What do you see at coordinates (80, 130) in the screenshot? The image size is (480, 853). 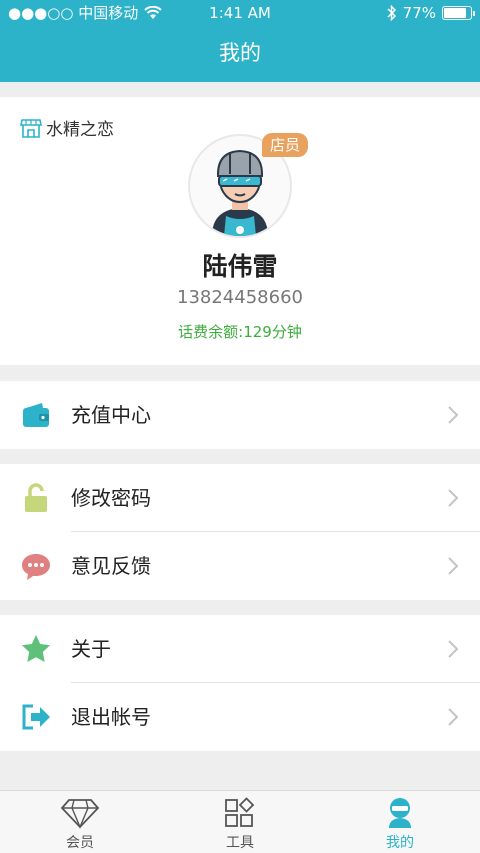 I see `store-name: 水精之恋` at bounding box center [80, 130].